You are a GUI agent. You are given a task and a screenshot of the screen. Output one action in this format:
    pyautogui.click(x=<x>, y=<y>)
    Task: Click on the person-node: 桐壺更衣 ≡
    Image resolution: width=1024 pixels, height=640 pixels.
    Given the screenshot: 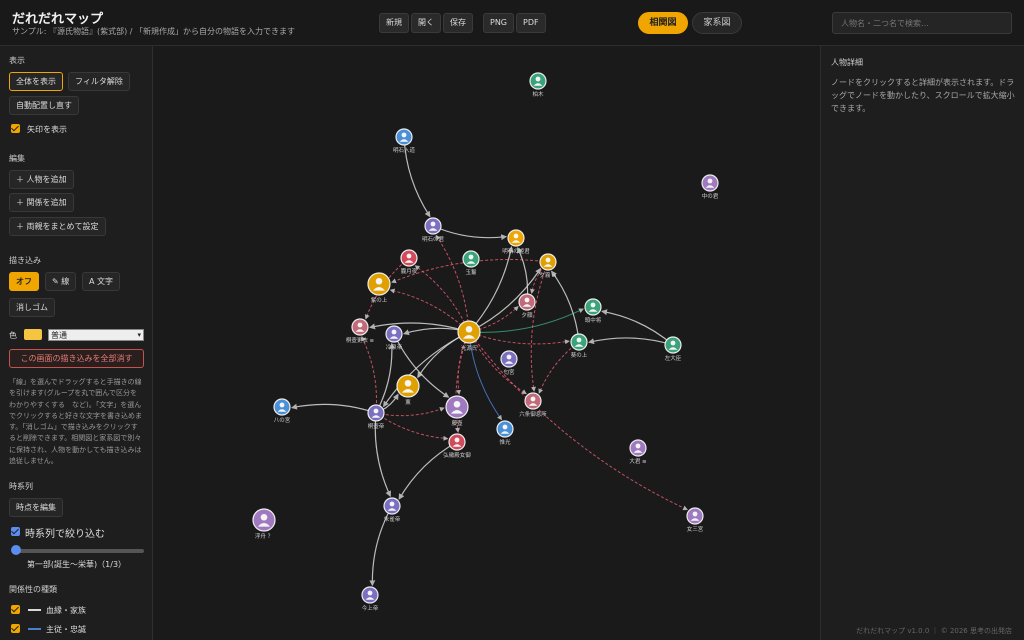 What is the action you would take?
    pyautogui.click(x=360, y=331)
    